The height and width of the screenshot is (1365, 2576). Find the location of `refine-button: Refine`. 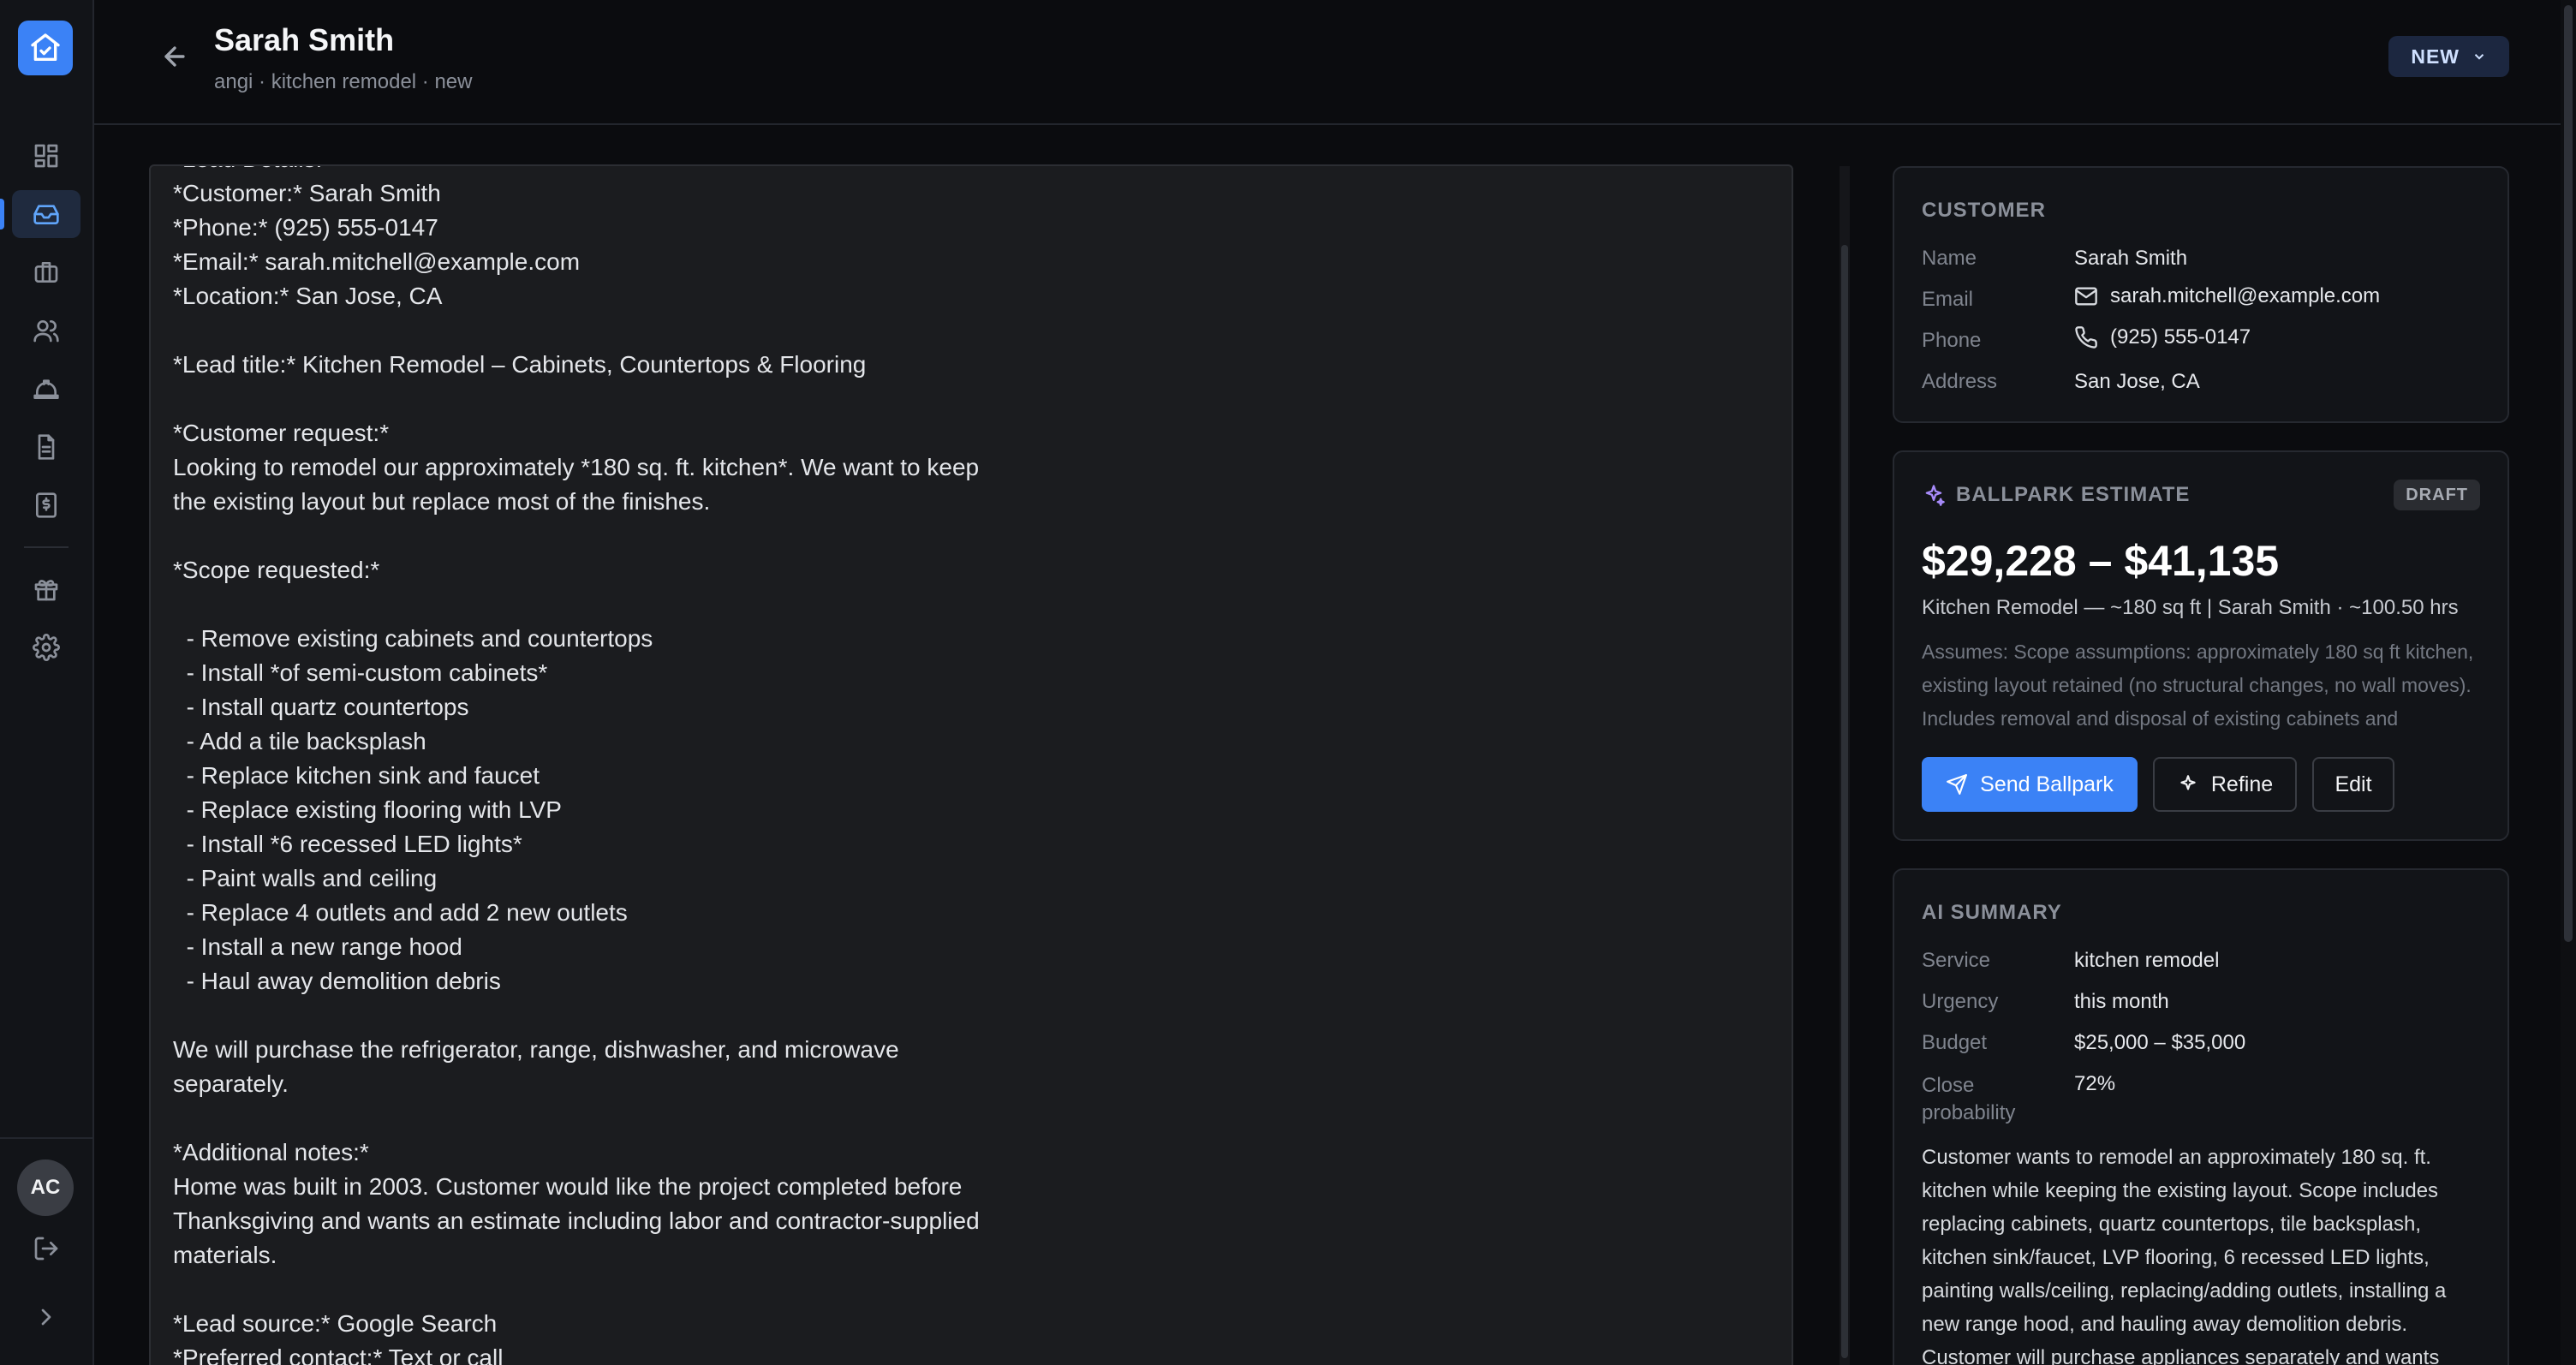

refine-button: Refine is located at coordinates (2225, 784).